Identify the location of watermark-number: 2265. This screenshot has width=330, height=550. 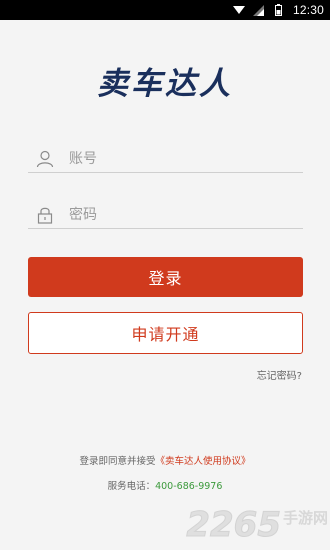
(234, 525).